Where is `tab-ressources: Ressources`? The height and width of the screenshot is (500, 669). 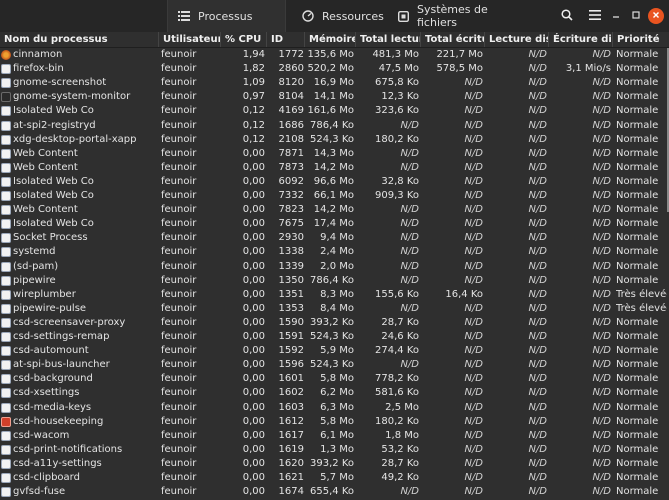 tab-ressources: Ressources is located at coordinates (338, 16).